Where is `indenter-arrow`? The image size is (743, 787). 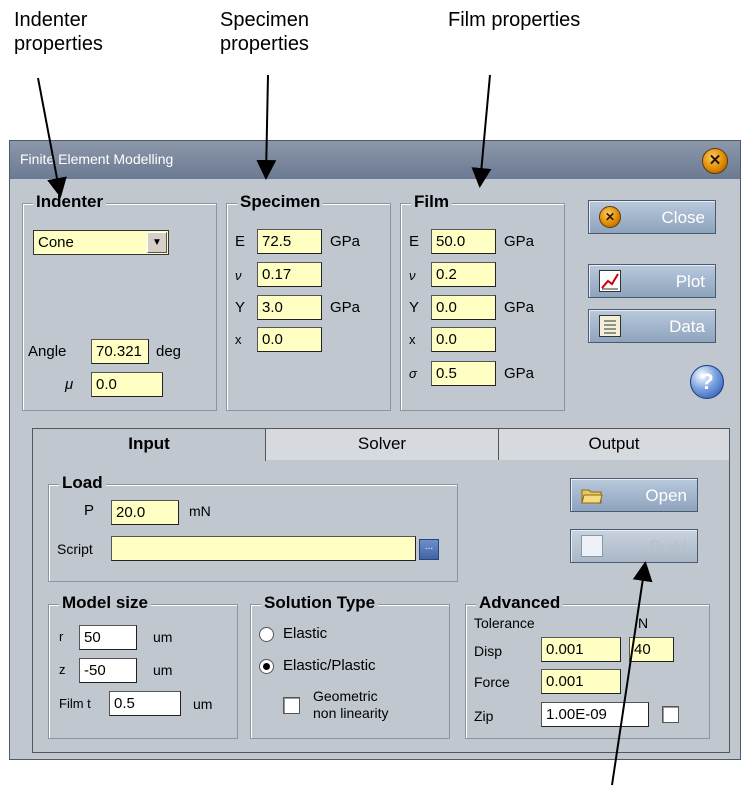
indenter-arrow is located at coordinates (52, 137).